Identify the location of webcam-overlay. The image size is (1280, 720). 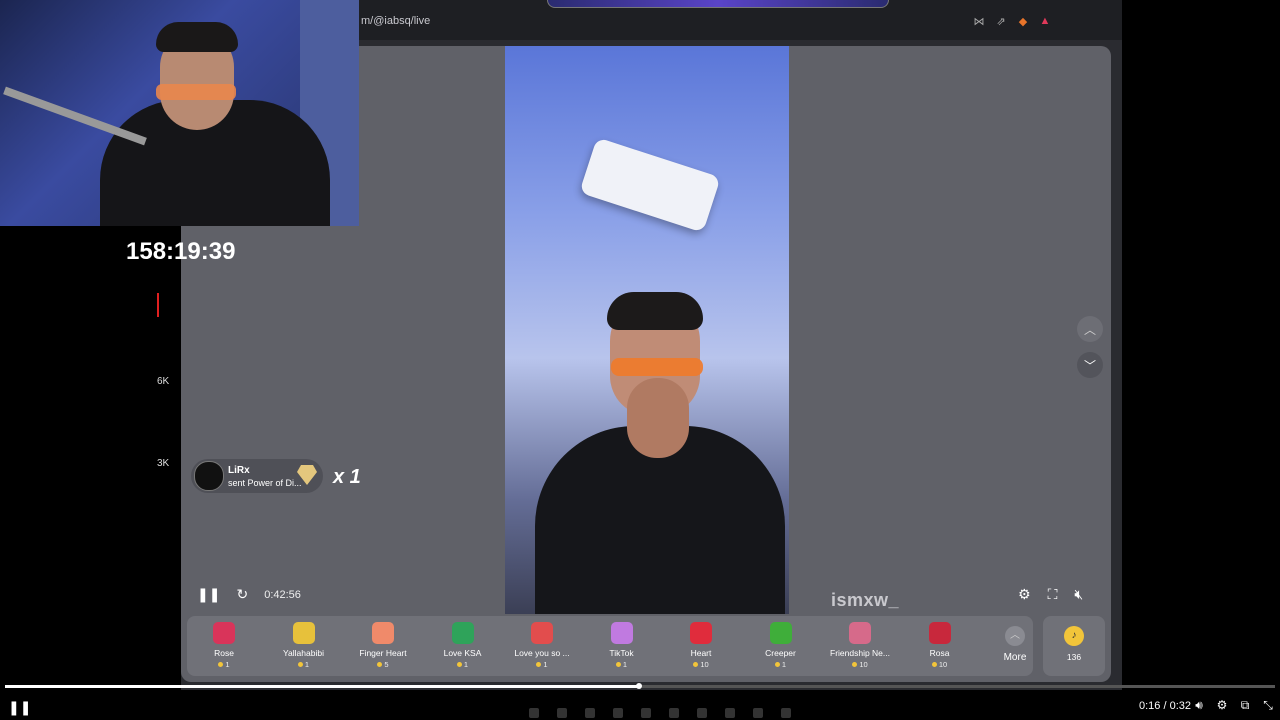
(179, 113).